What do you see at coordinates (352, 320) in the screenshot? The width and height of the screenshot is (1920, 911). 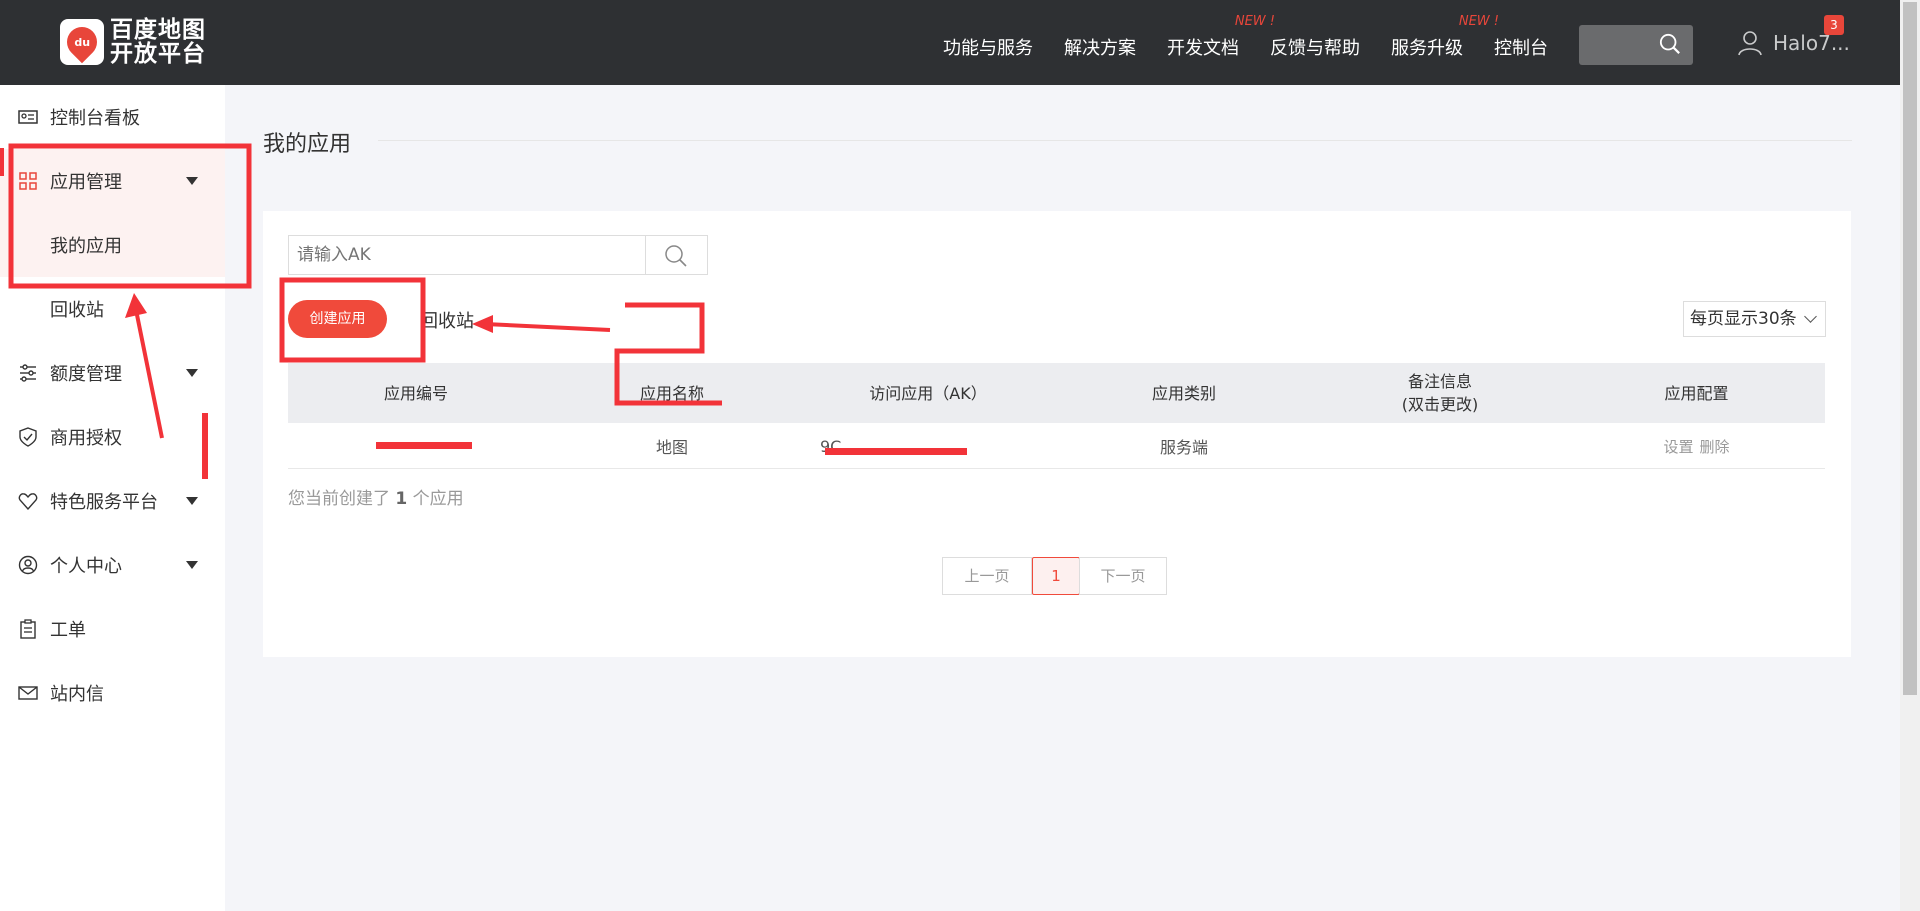 I see `annotation-box-create-button` at bounding box center [352, 320].